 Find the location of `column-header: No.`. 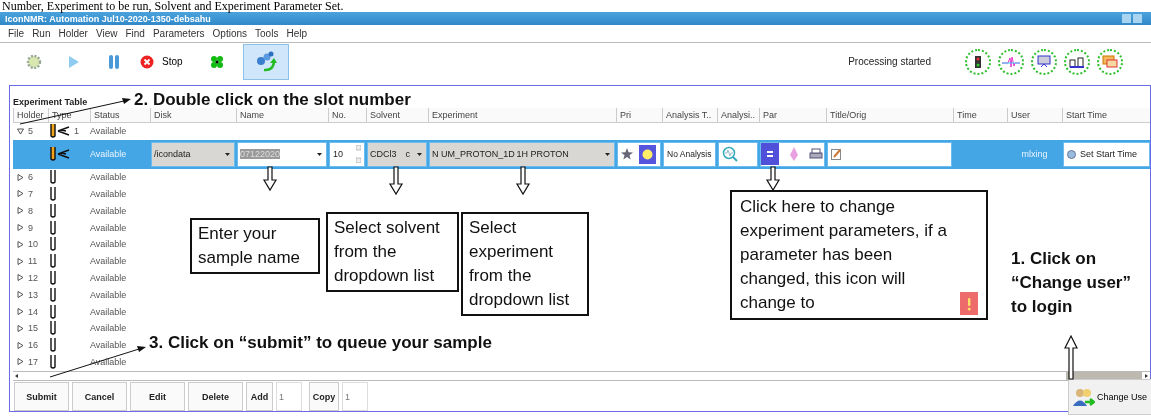

column-header: No. is located at coordinates (347, 115).